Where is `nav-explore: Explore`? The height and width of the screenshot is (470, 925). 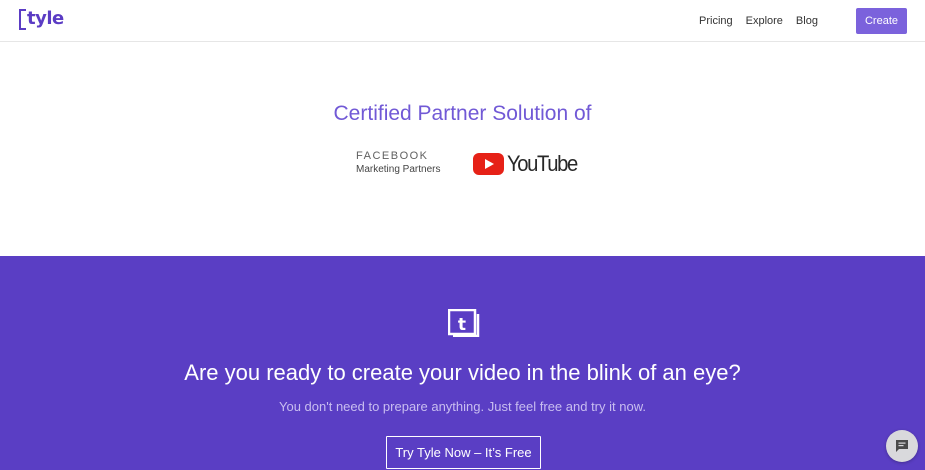 nav-explore: Explore is located at coordinates (764, 21).